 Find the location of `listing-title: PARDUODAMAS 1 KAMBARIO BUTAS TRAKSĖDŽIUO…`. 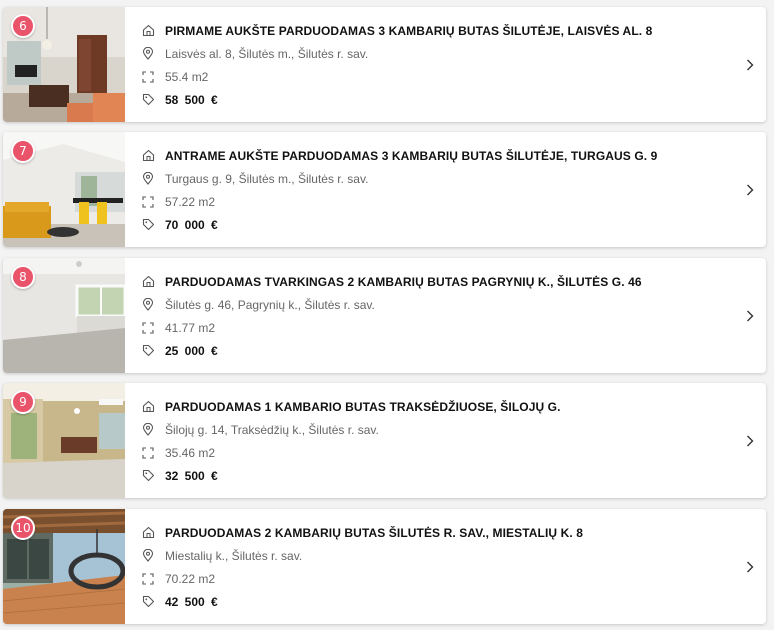

listing-title: PARDUODAMAS 1 KAMBARIO BUTAS TRAKSĖDŽIUO… is located at coordinates (363, 407).